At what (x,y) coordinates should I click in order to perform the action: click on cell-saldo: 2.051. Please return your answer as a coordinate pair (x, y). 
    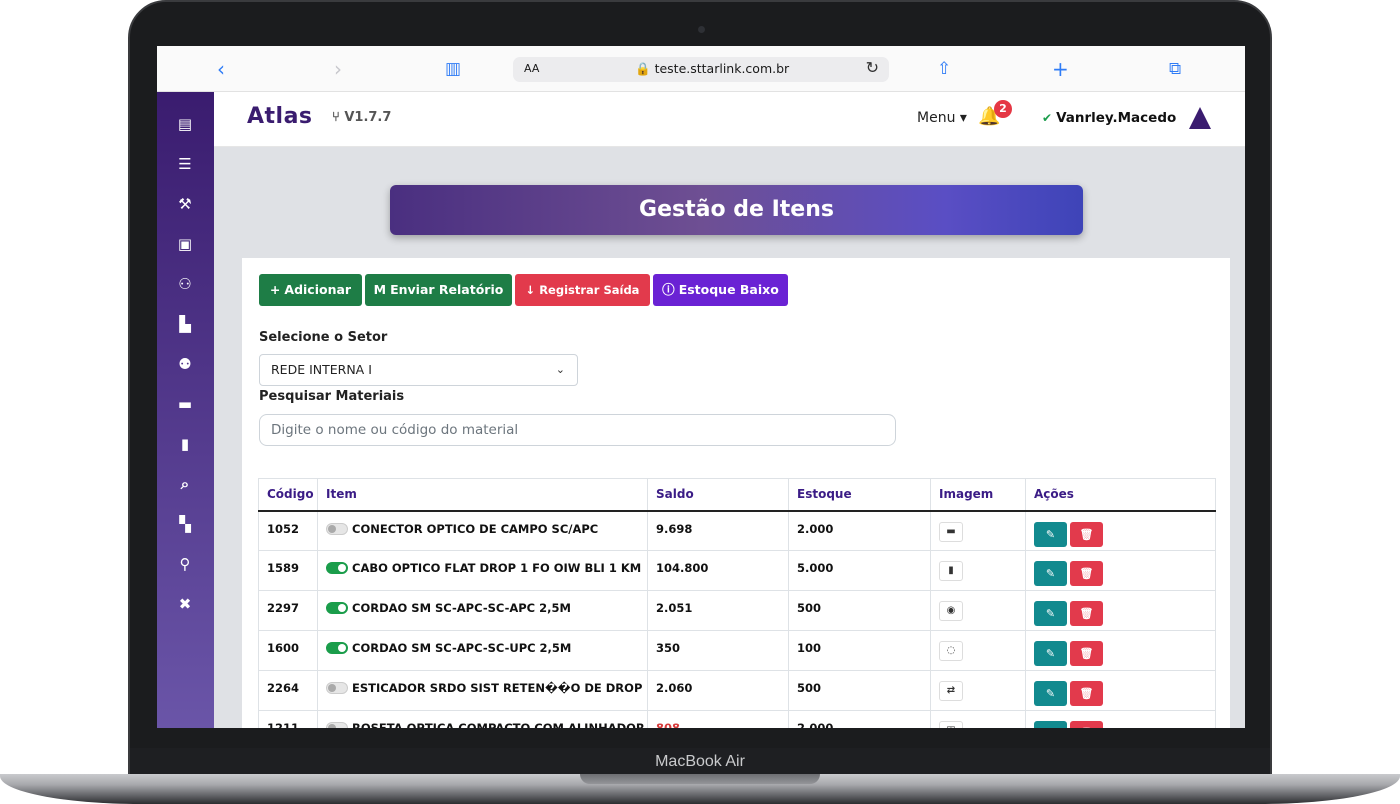
    Looking at the image, I should click on (718, 610).